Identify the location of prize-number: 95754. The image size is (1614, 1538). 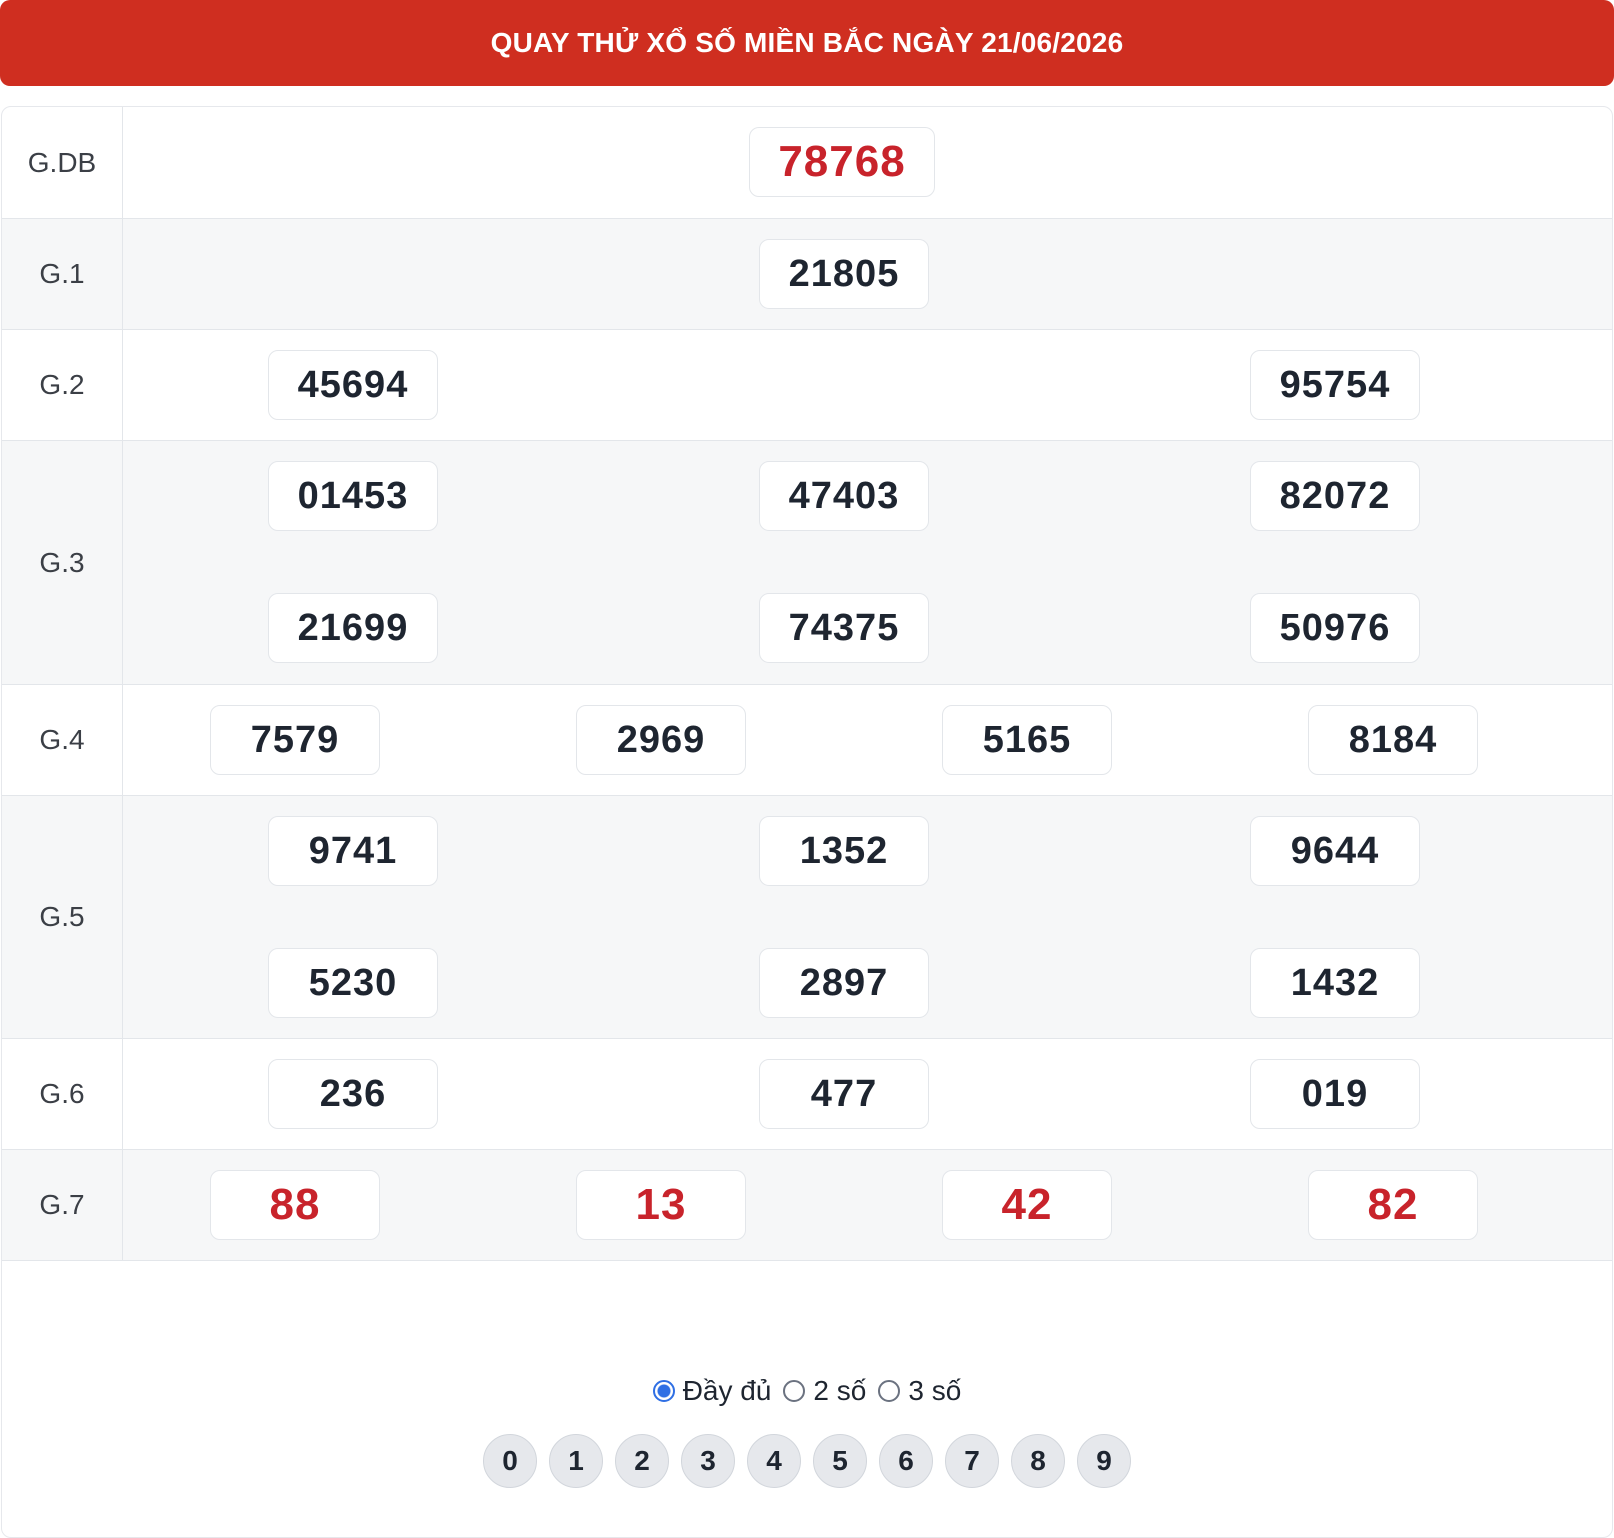
(1335, 385).